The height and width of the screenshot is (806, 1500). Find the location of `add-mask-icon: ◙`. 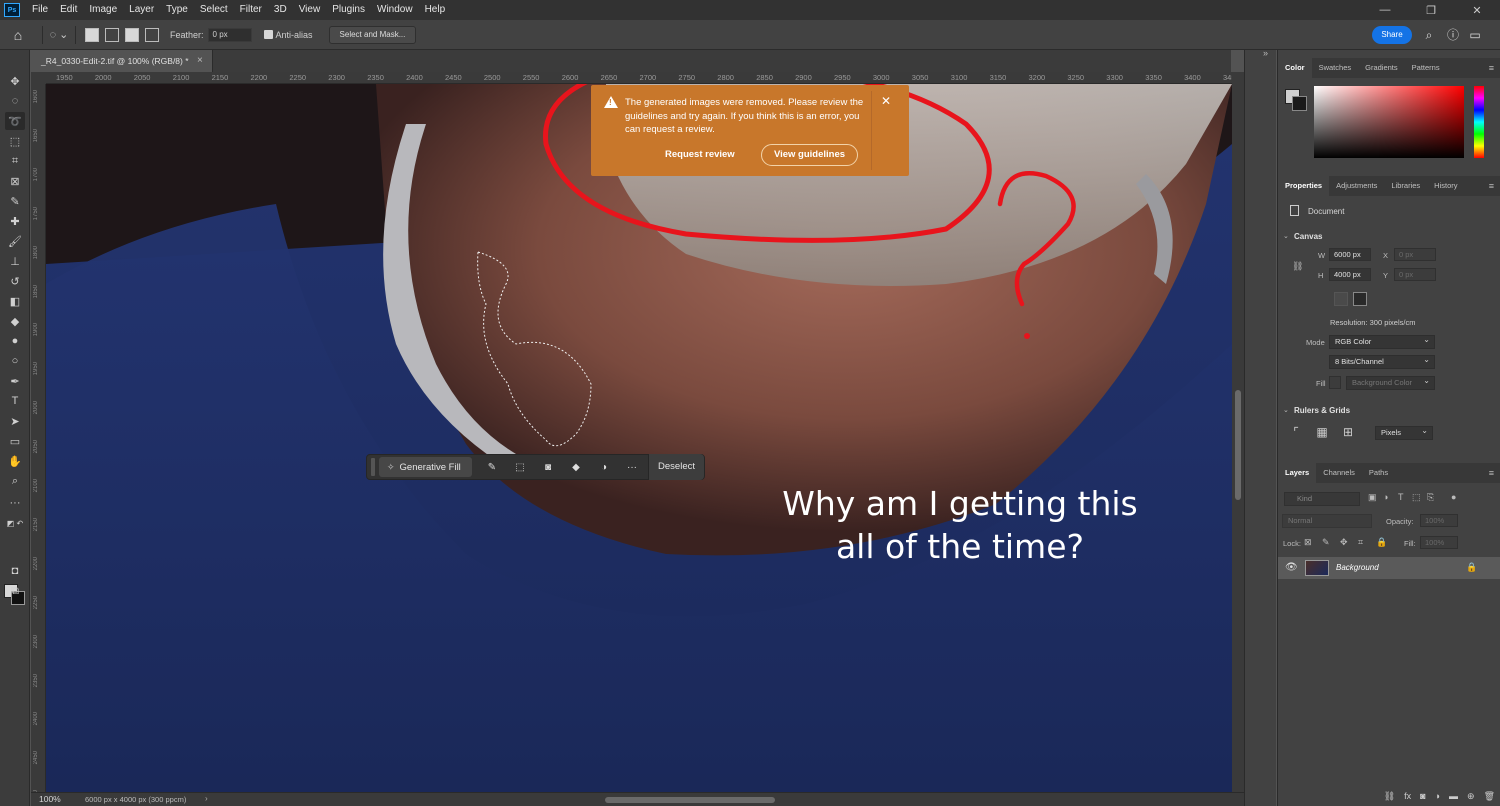

add-mask-icon: ◙ is located at coordinates (1422, 796).